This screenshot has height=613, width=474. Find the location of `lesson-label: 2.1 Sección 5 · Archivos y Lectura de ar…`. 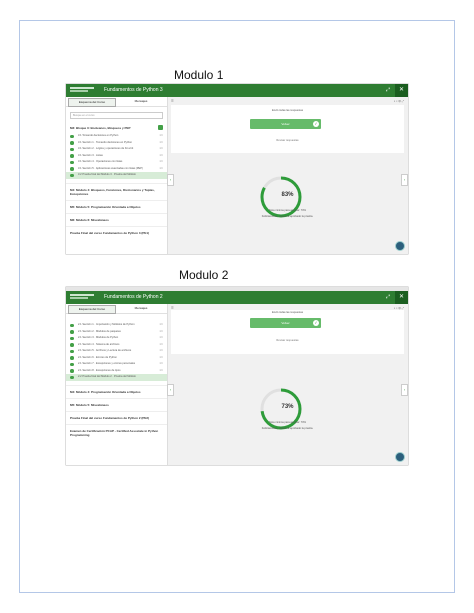

lesson-label: 2.1 Sección 5 · Archivos y Lectura de ar… is located at coordinates (105, 350).